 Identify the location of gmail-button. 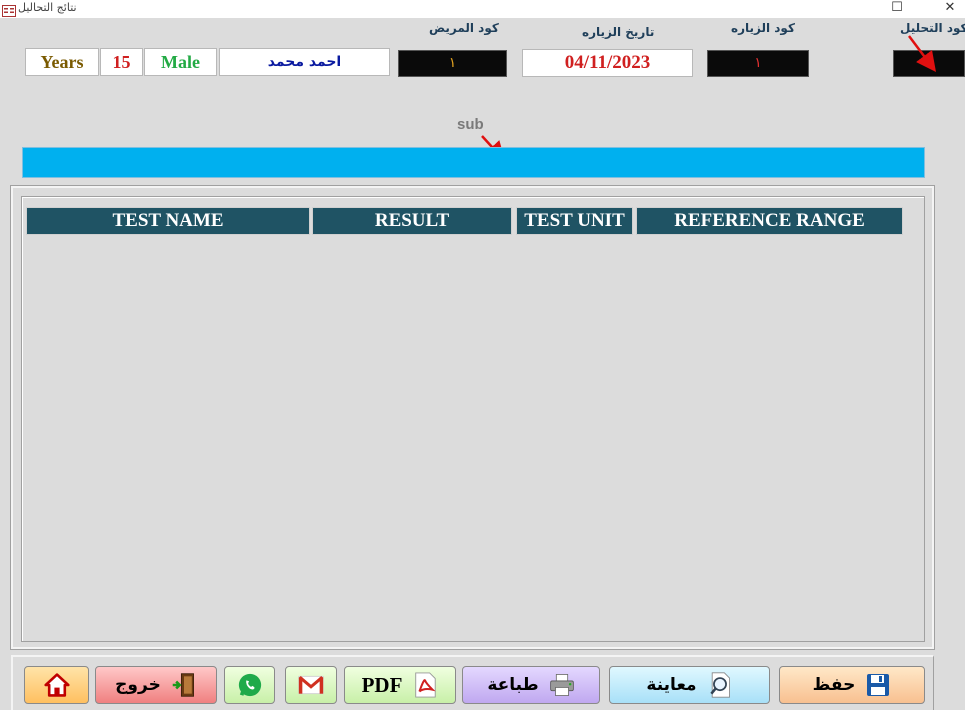
(311, 685).